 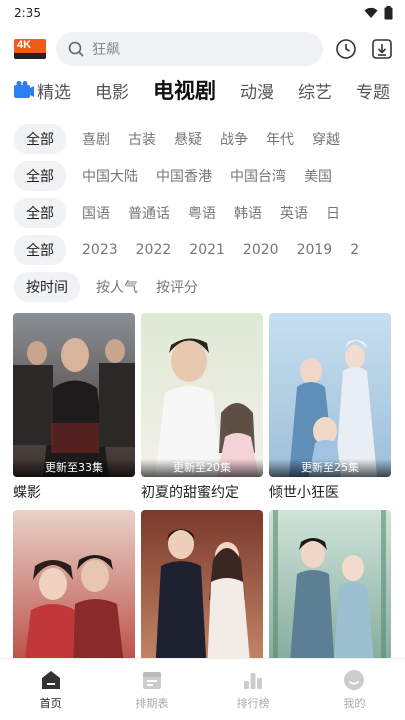 What do you see at coordinates (354, 680) in the screenshot?
I see `profile-icon` at bounding box center [354, 680].